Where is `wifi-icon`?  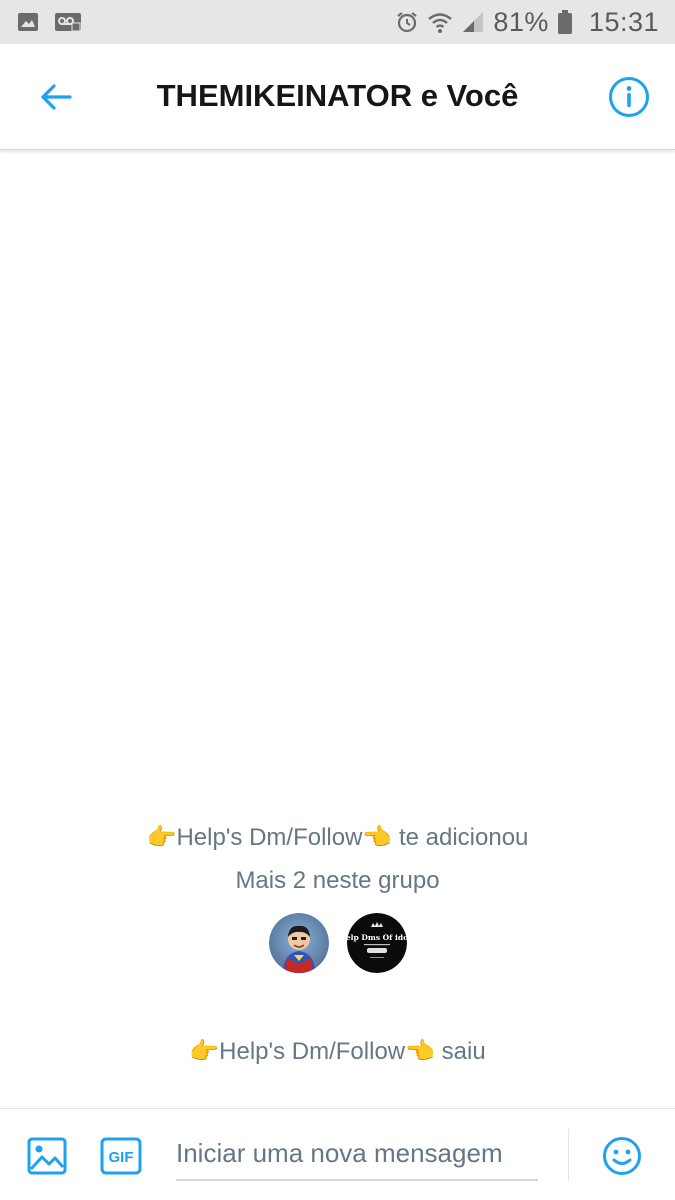
wifi-icon is located at coordinates (440, 22).